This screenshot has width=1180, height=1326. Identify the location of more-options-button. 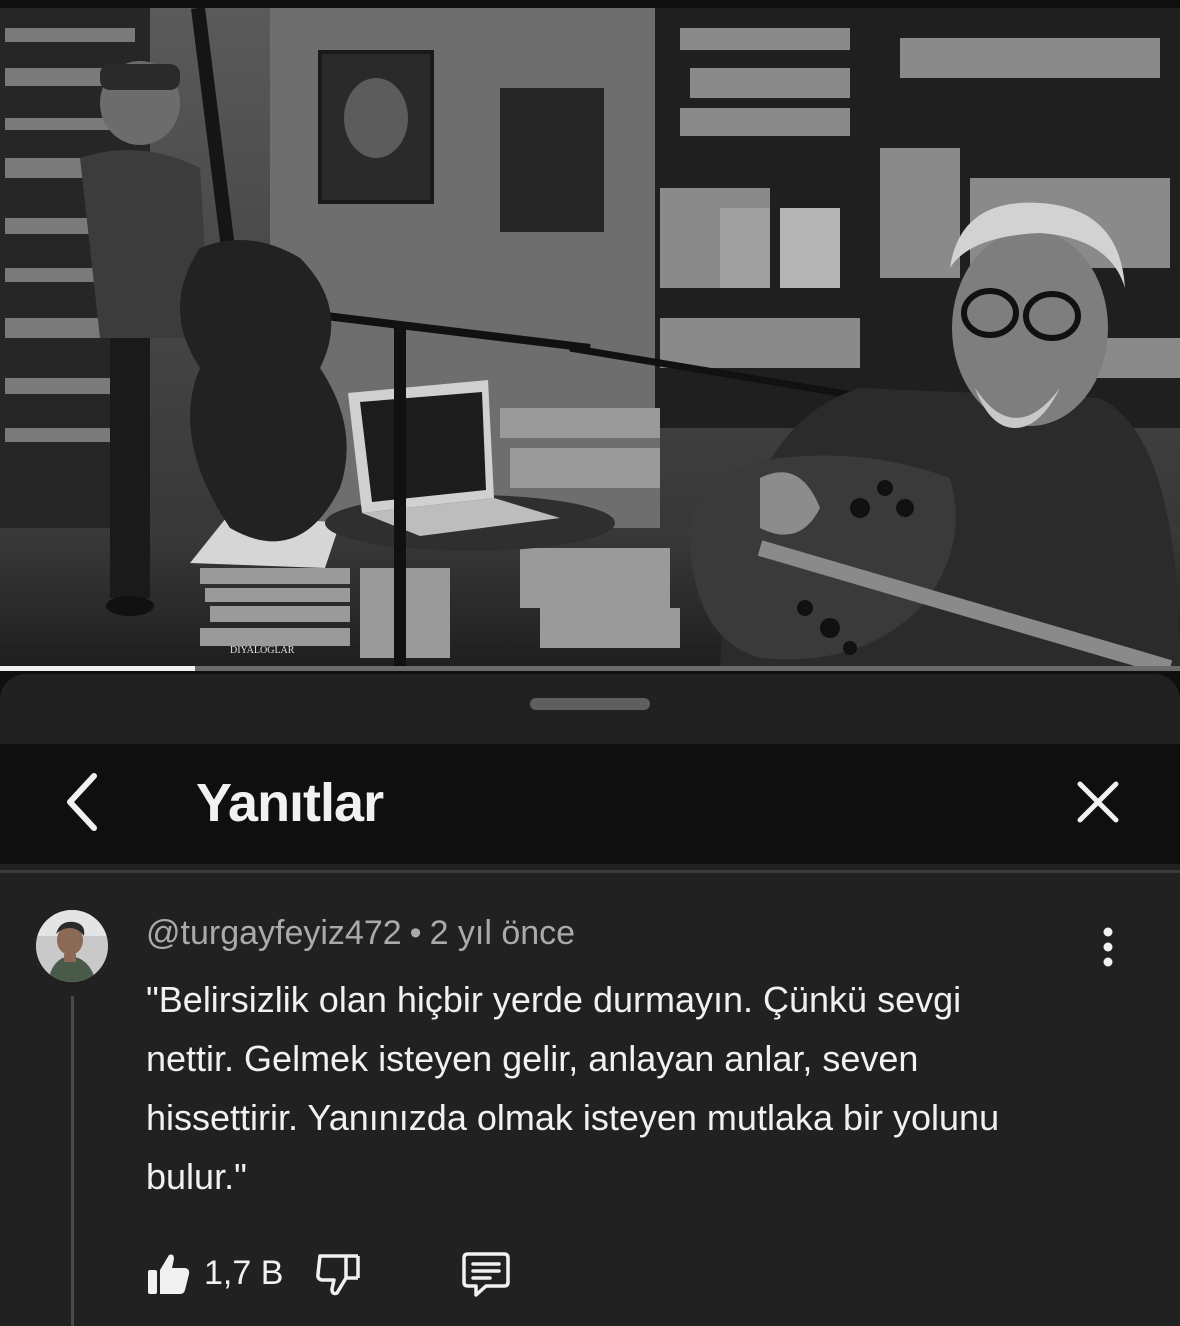
(1108, 947).